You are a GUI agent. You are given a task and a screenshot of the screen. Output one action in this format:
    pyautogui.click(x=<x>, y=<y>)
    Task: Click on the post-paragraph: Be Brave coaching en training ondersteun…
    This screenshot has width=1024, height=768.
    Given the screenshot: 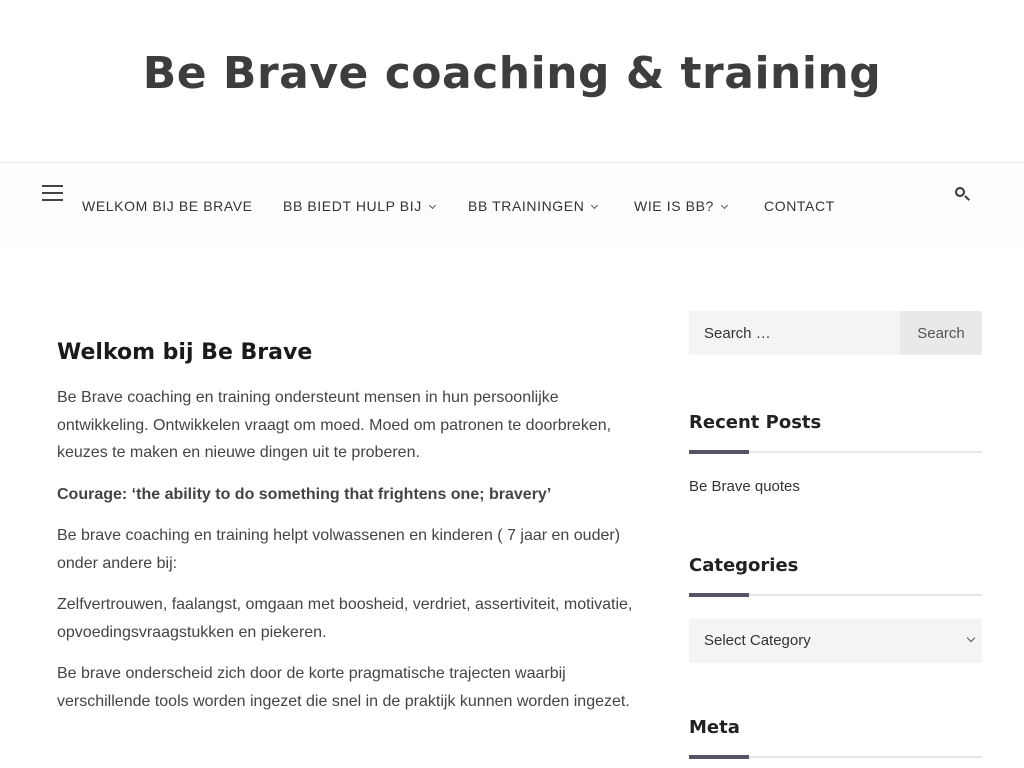 What is the action you would take?
    pyautogui.click(x=334, y=425)
    